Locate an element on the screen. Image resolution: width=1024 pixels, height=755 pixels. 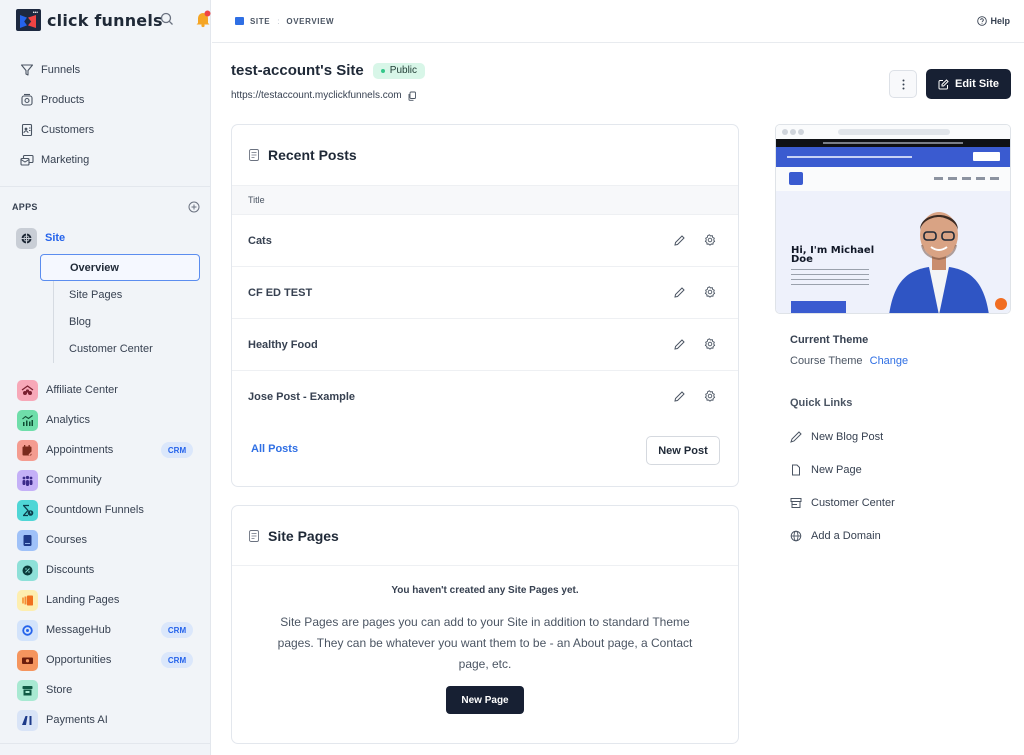
sidebar-item-countdown-funnels: Countdown Funnels is located at coordinates (105, 510).